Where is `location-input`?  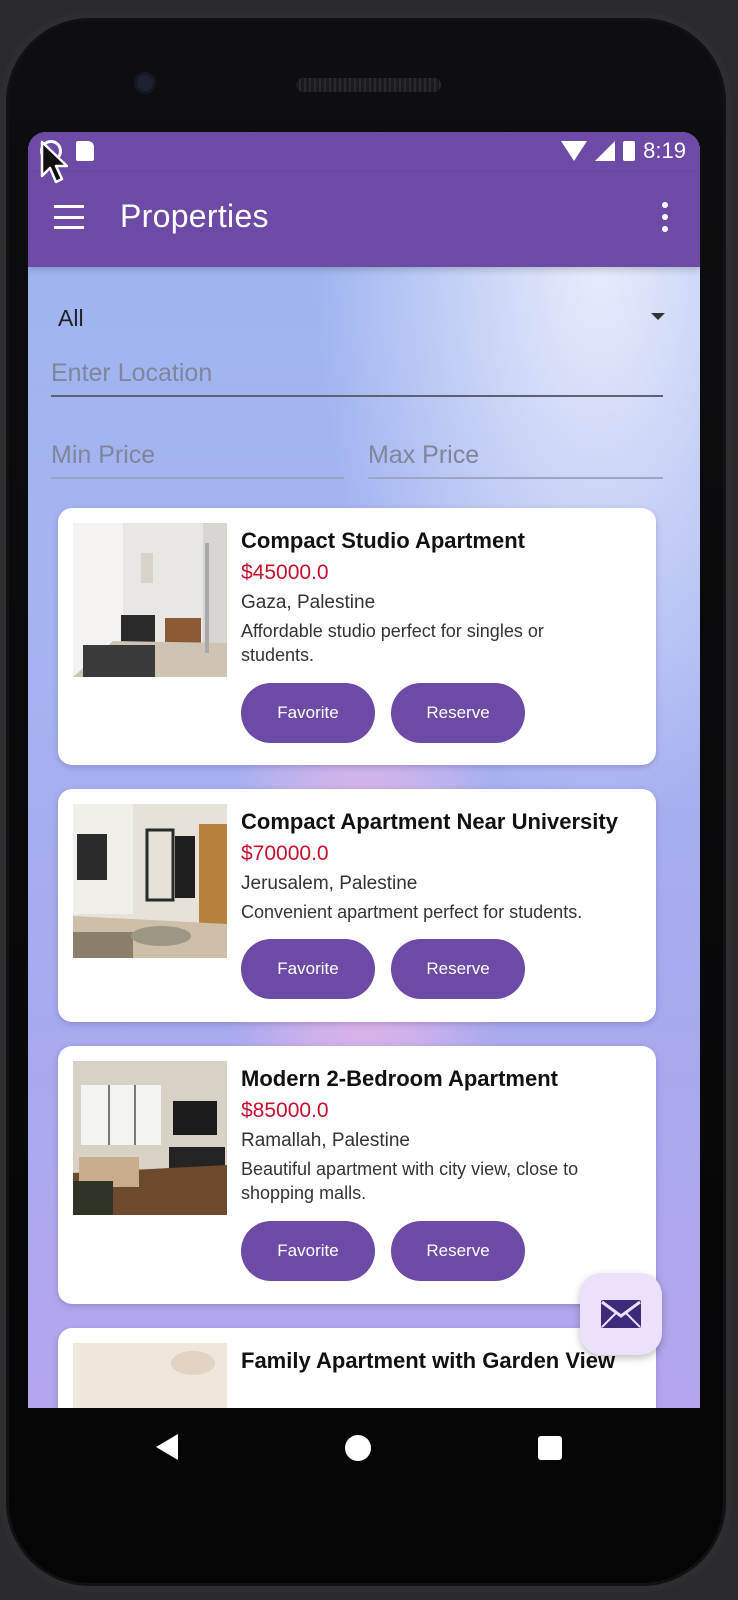
location-input is located at coordinates (357, 373).